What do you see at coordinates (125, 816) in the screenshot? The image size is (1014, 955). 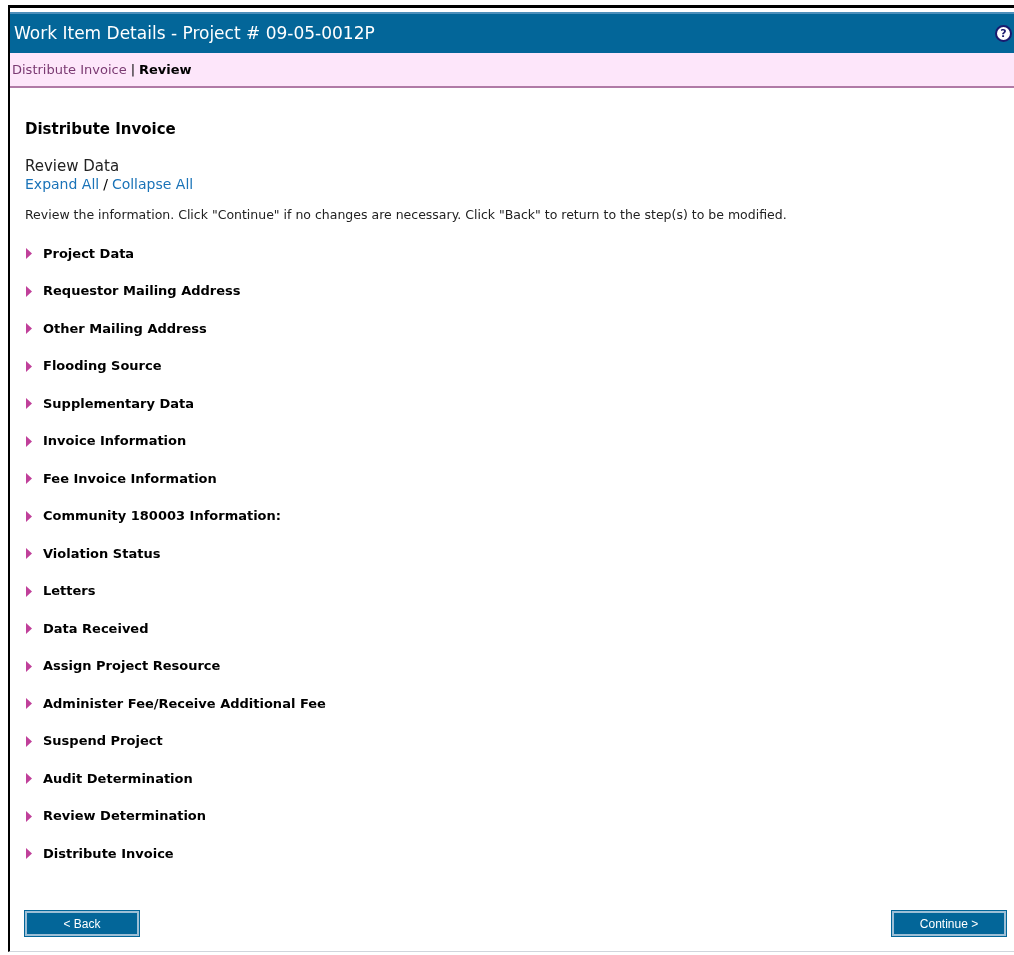 I see `section-toggle: Review Determination` at bounding box center [125, 816].